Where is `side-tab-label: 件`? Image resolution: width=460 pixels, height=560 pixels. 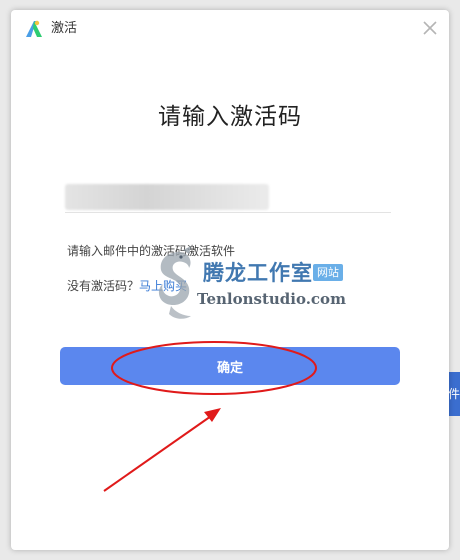 side-tab-label: 件 is located at coordinates (454, 394).